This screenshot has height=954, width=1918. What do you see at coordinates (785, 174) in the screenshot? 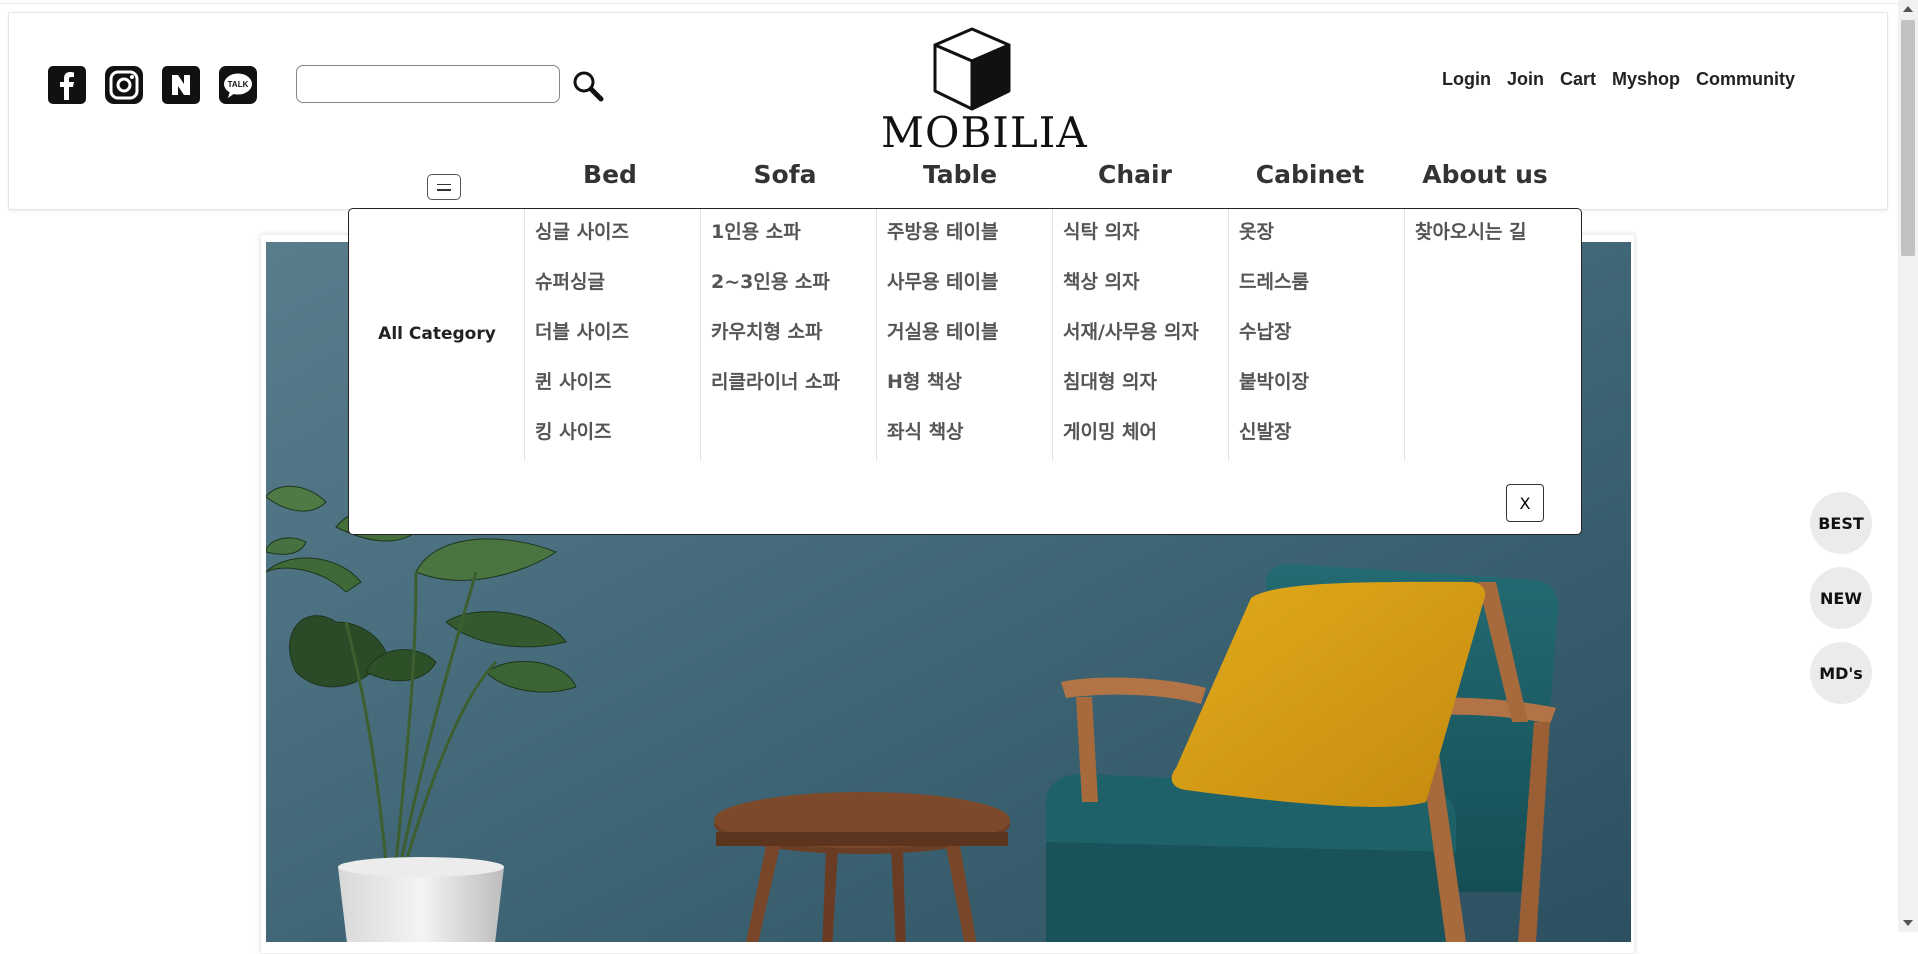
I see `nav-sofa: Sofa` at bounding box center [785, 174].